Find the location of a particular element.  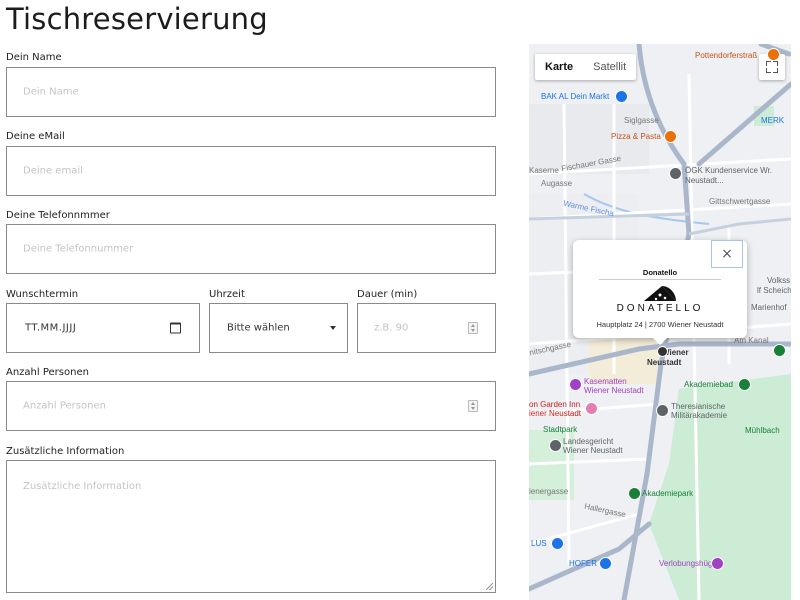

place-label: Stadtpark is located at coordinates (560, 429).